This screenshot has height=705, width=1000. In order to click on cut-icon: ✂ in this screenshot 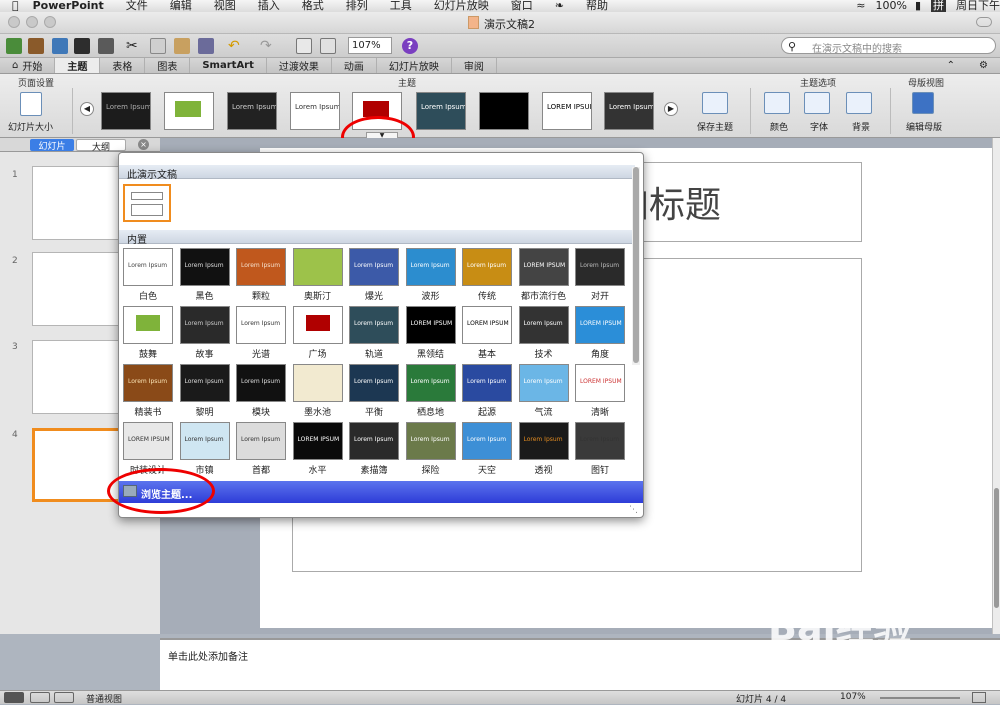, I will do `click(134, 46)`.